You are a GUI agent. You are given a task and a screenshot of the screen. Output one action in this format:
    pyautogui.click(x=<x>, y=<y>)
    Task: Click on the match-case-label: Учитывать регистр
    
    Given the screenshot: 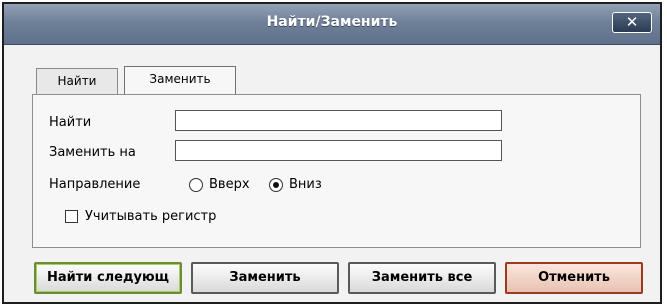 What is the action you would take?
    pyautogui.click(x=151, y=216)
    